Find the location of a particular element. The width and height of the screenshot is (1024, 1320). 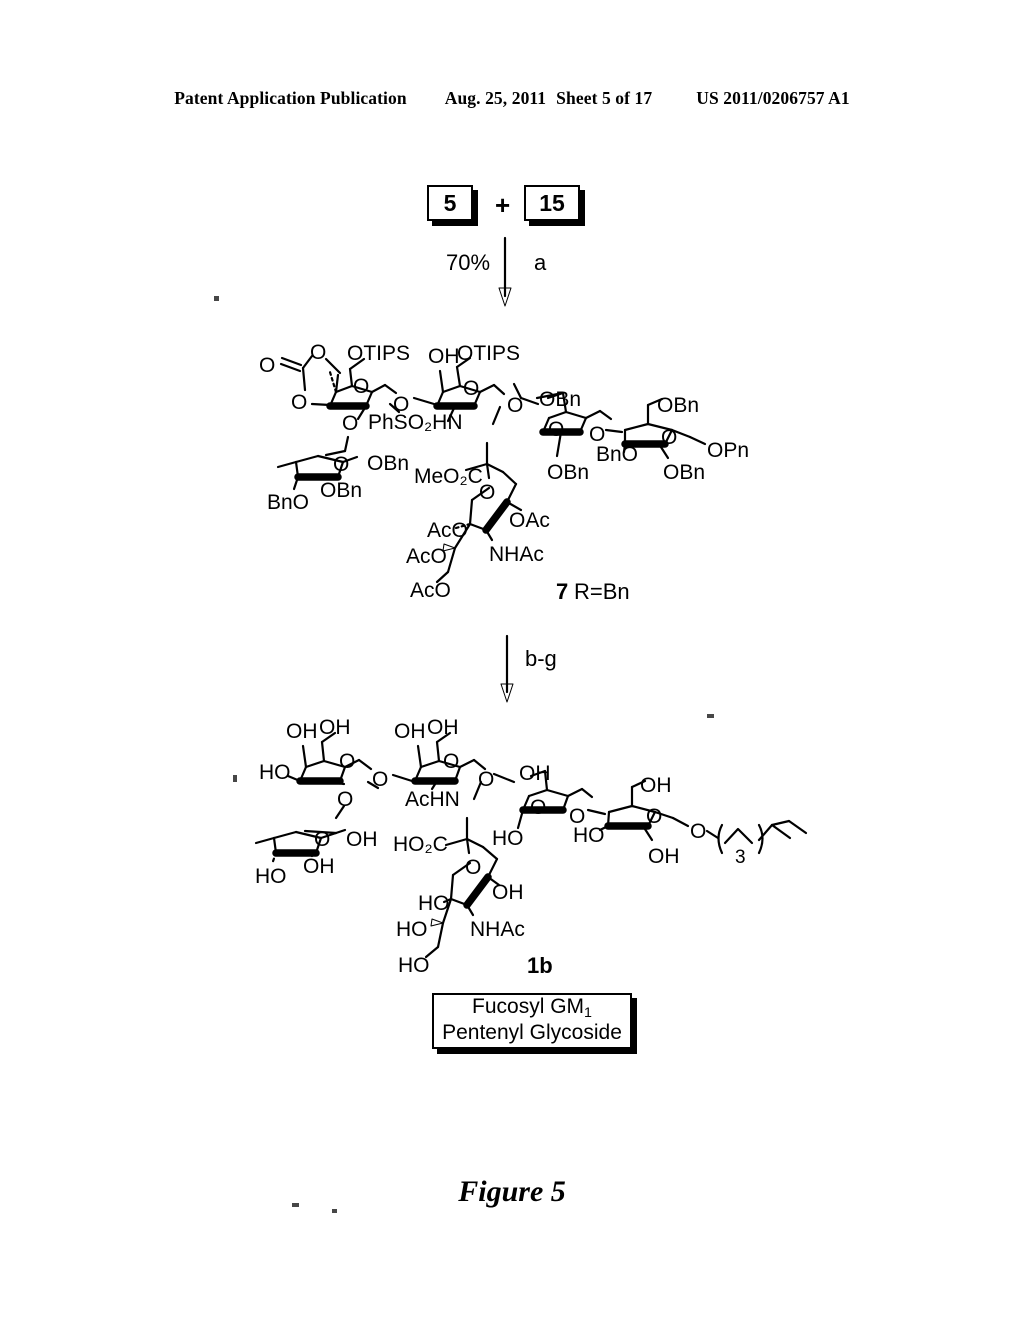

structure-1b-skeleton is located at coordinates (531, 845).